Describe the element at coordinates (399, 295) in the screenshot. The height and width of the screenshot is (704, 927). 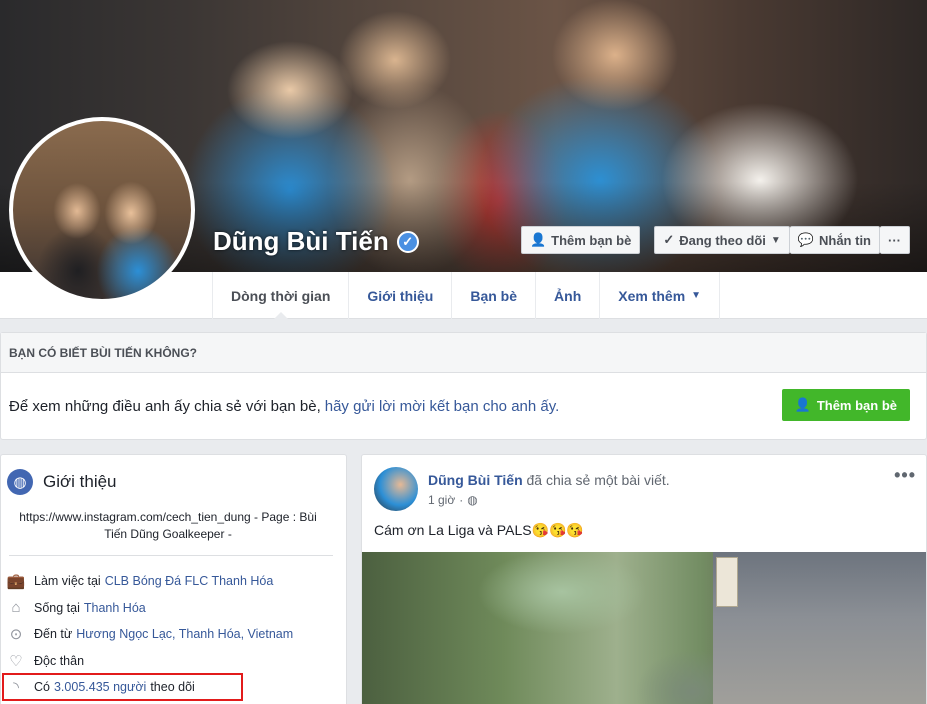
I see `tab-about: Giới thiệu` at that location.